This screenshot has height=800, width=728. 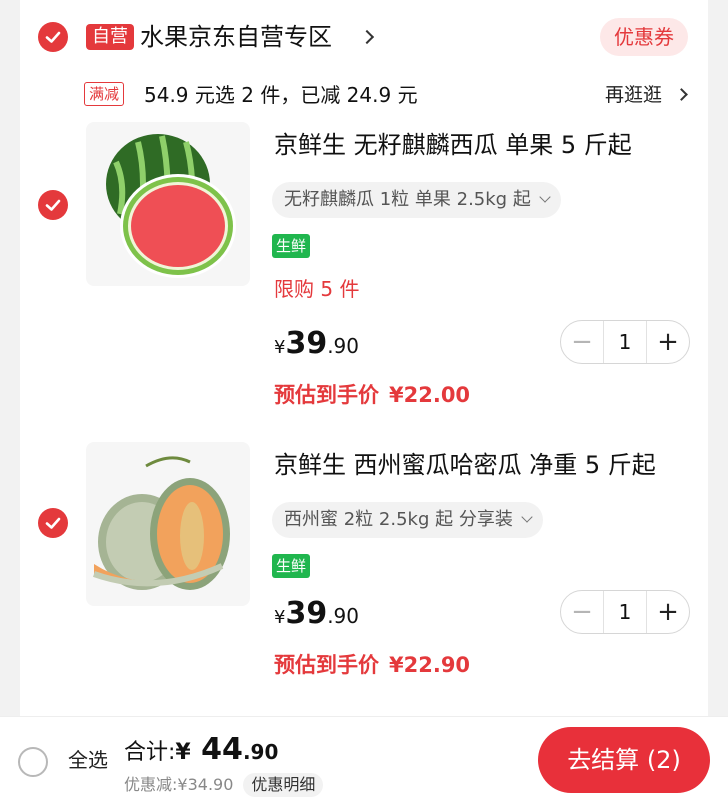 I want to click on total-price: 合计:¥ 44.90, so click(x=201, y=751).